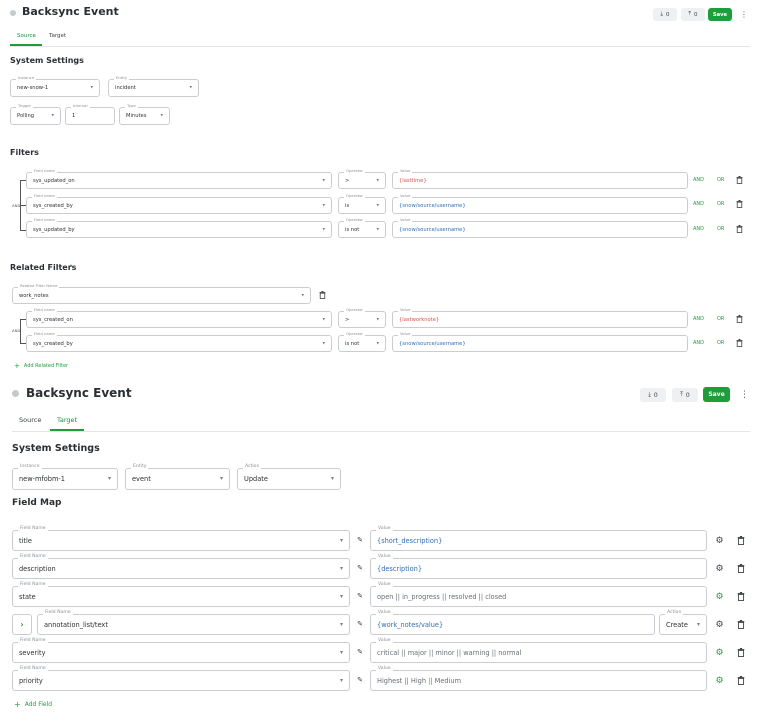 This screenshot has width=760, height=726. I want to click on filter-value: Value {lasttime}, so click(540, 179).